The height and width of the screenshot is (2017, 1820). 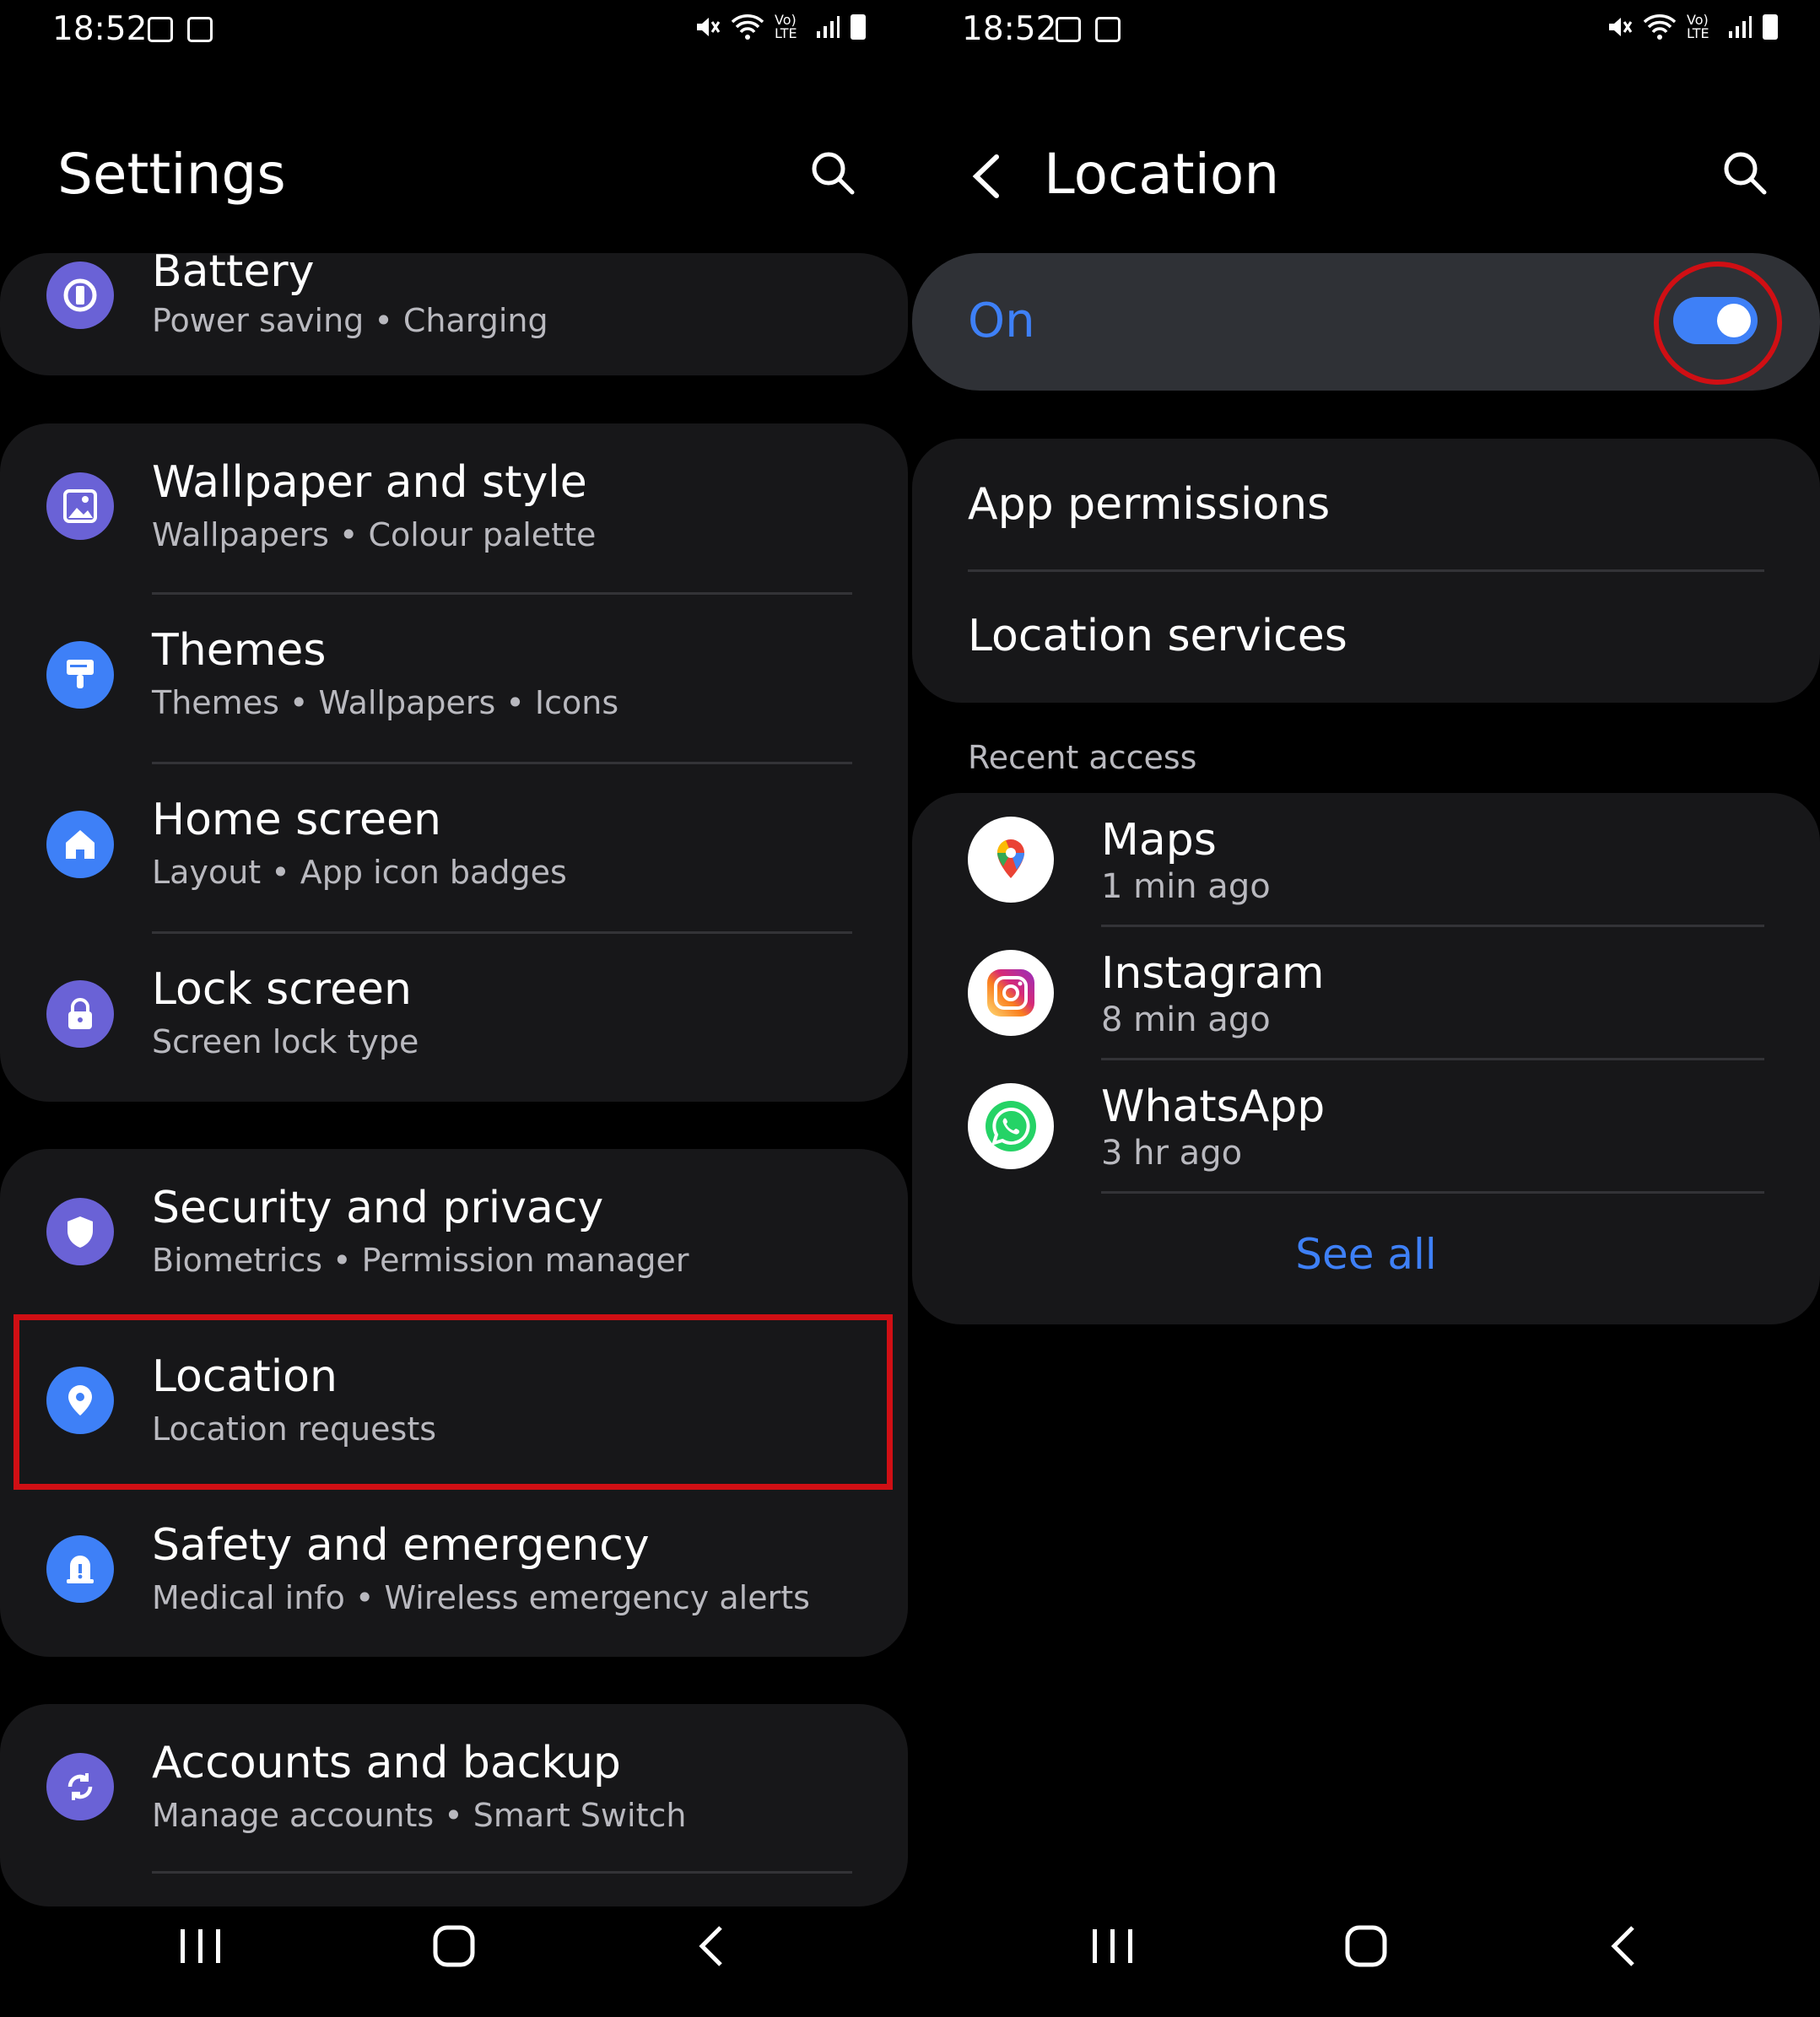 What do you see at coordinates (1001, 321) in the screenshot?
I see `toggle-label: On` at bounding box center [1001, 321].